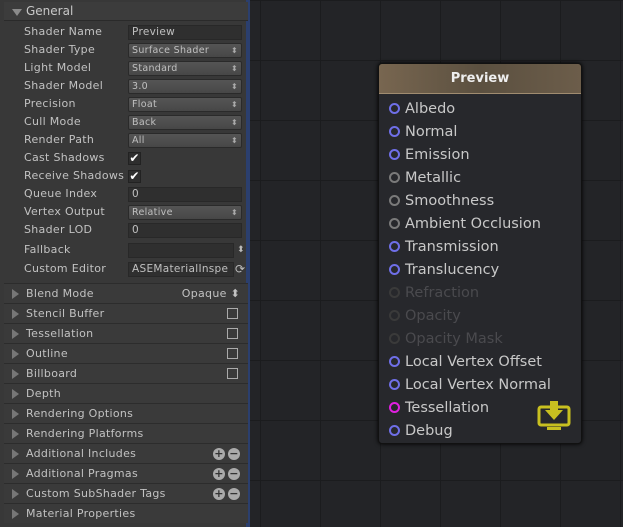  I want to click on text-field, so click(181, 250).